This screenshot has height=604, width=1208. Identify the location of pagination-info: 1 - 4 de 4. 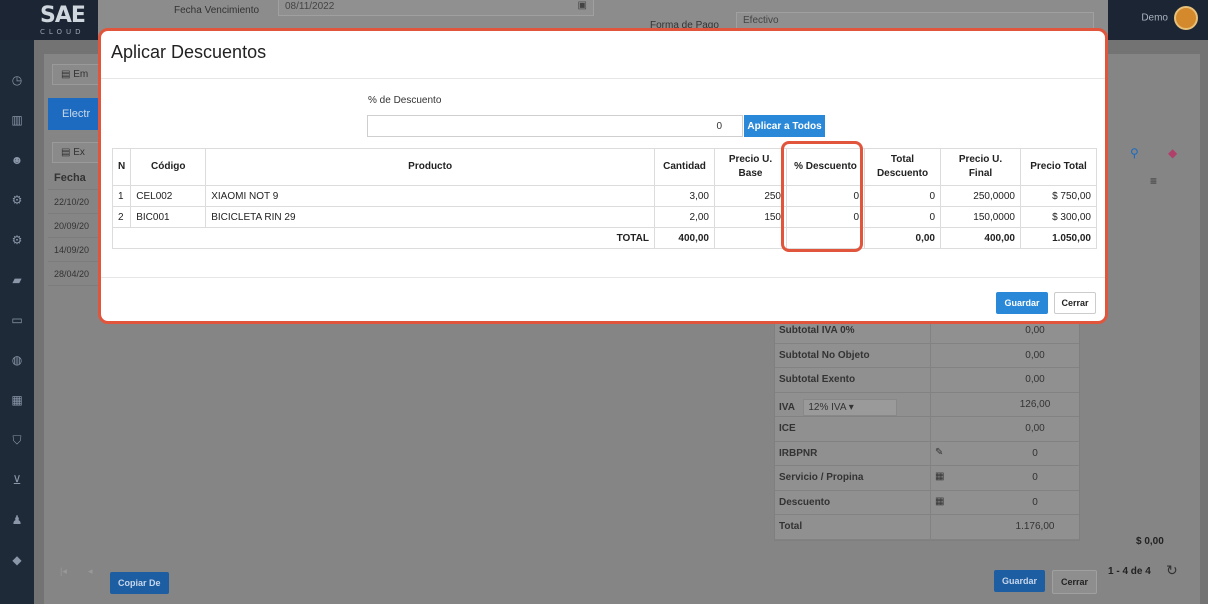
(1129, 571).